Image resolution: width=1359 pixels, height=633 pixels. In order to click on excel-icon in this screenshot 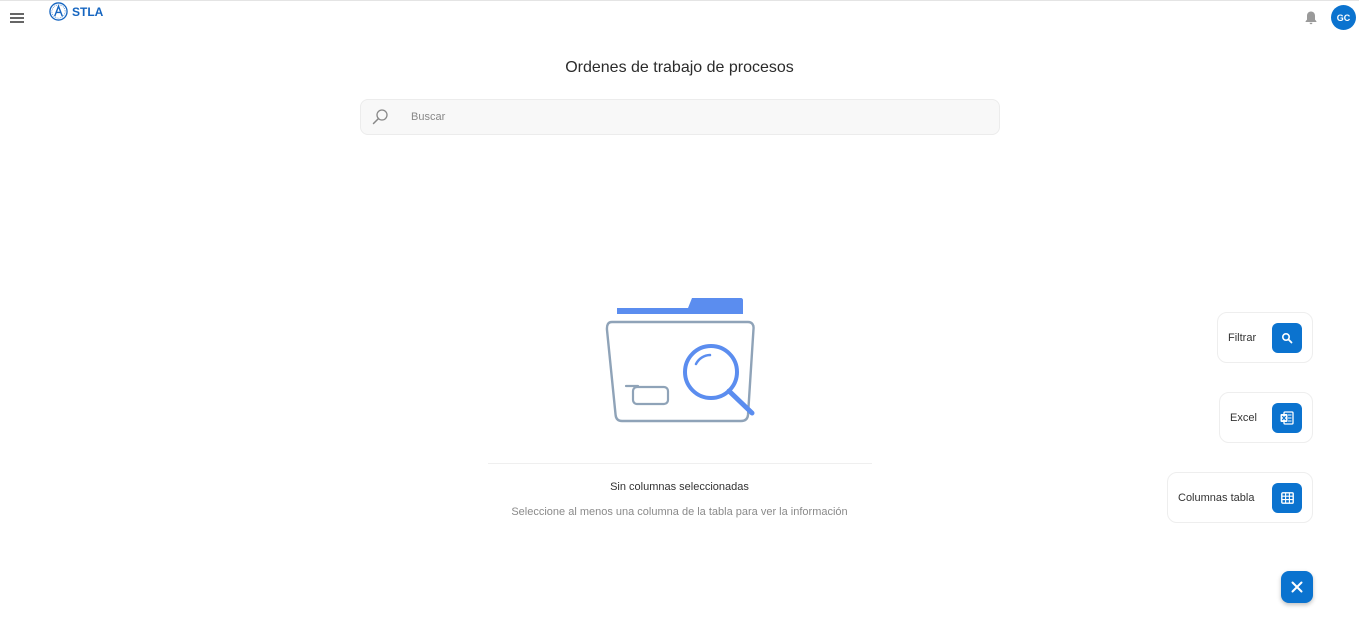, I will do `click(1287, 417)`.